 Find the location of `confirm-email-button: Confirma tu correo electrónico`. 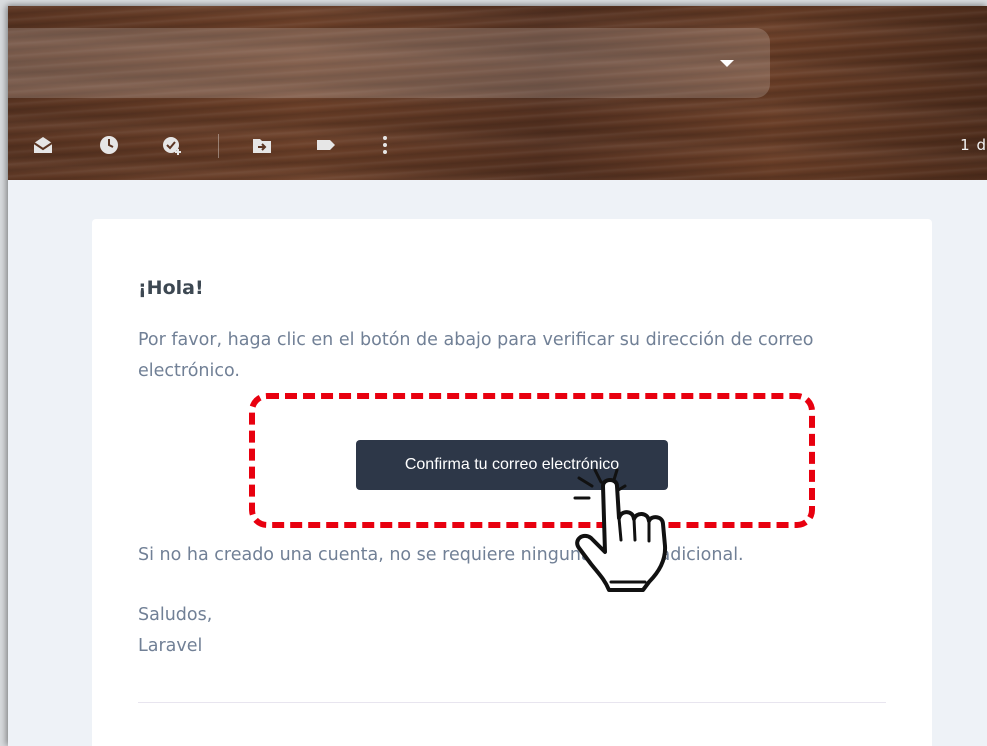

confirm-email-button: Confirma tu correo electrónico is located at coordinates (512, 465).